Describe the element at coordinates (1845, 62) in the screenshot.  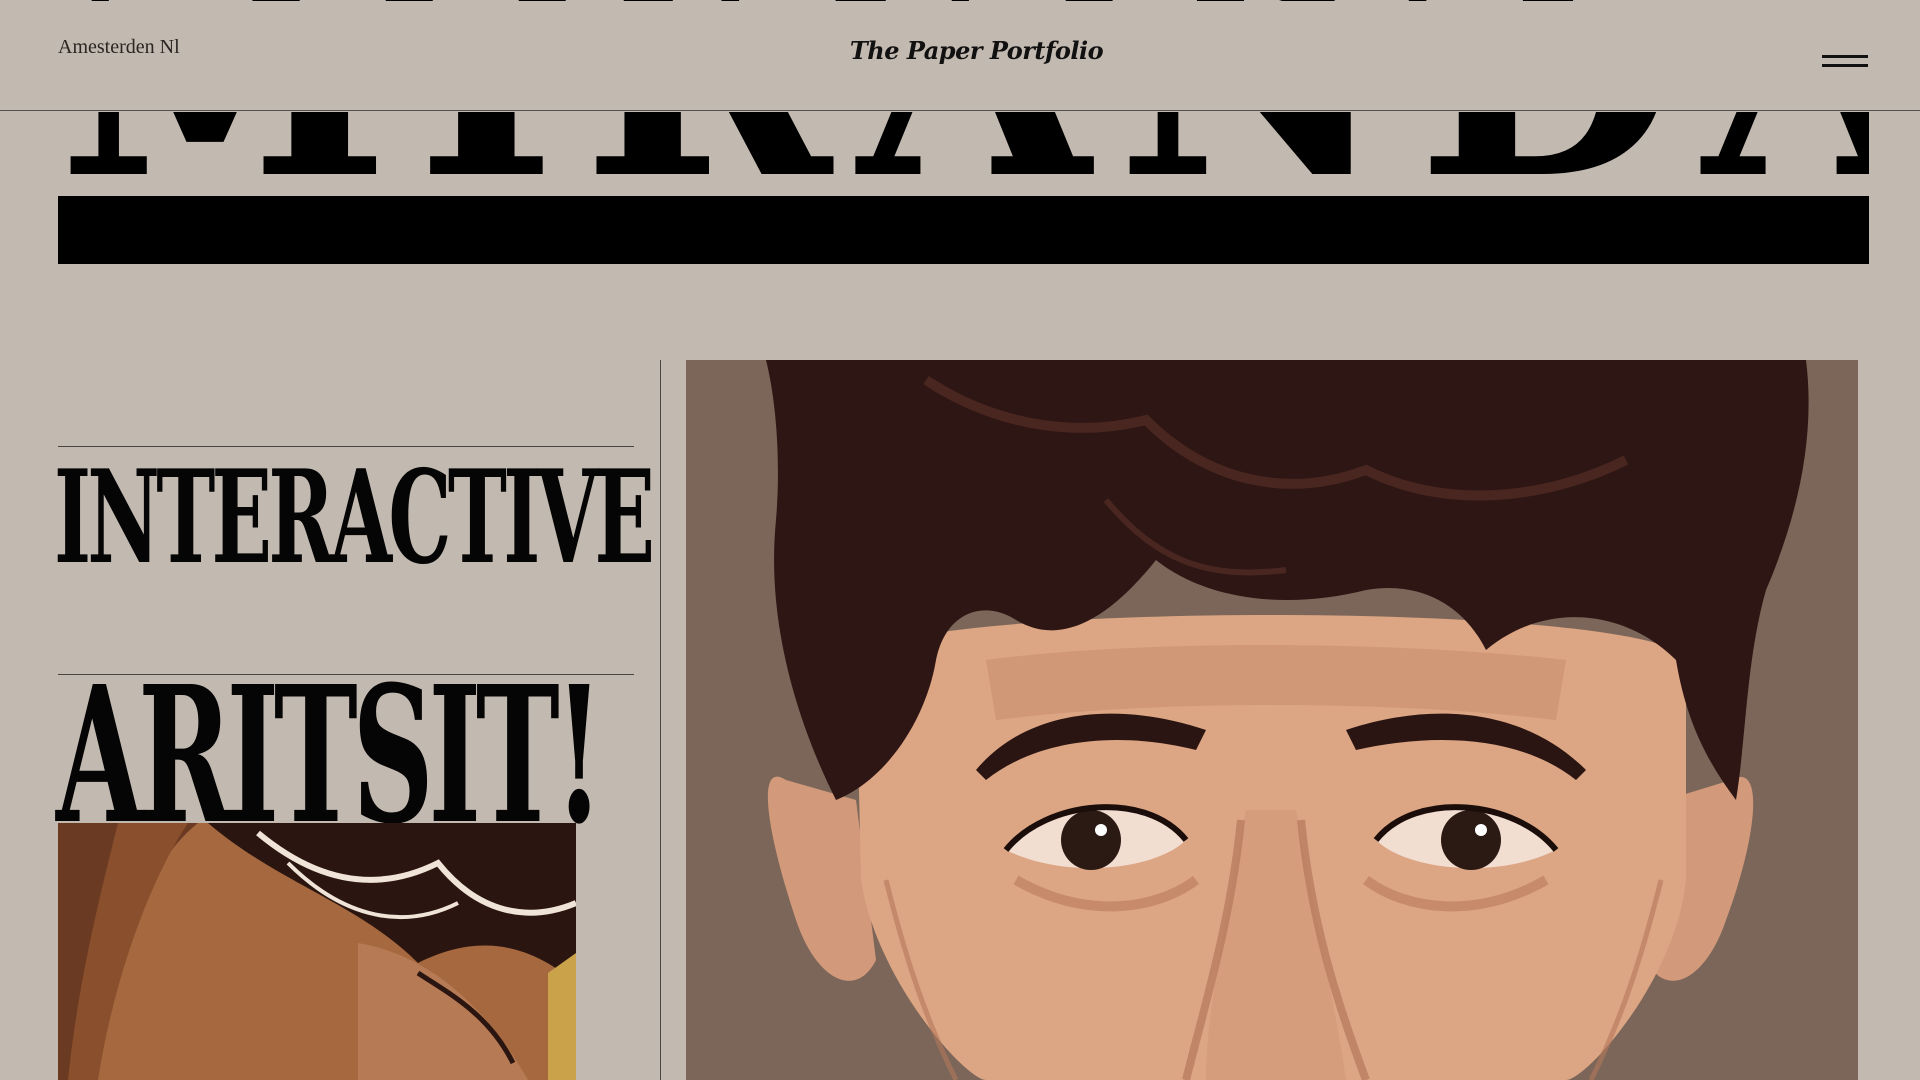
I see `menu-button` at that location.